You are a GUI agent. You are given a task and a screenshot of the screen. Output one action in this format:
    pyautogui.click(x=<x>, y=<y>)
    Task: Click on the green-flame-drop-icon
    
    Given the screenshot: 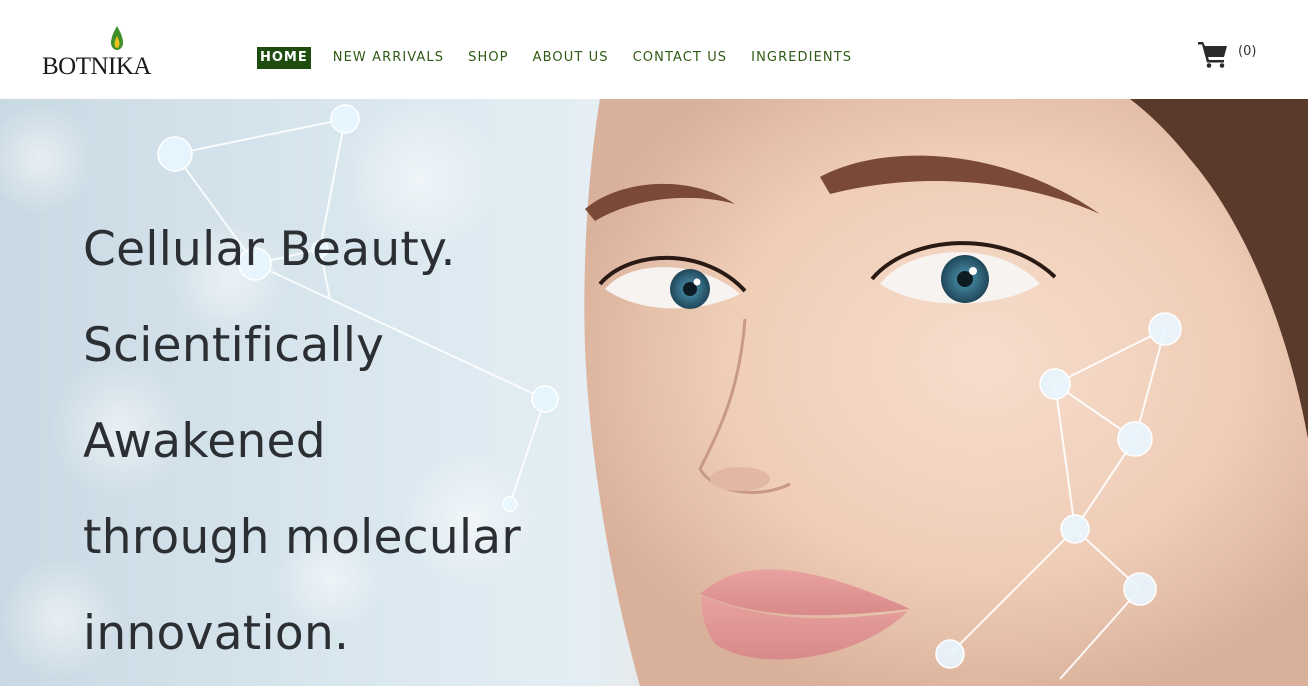 What is the action you would take?
    pyautogui.click(x=117, y=38)
    